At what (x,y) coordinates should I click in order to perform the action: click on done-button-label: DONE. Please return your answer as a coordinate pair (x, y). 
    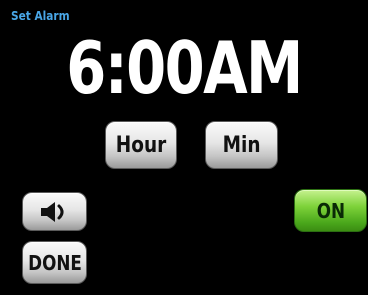
    Looking at the image, I should click on (54, 262).